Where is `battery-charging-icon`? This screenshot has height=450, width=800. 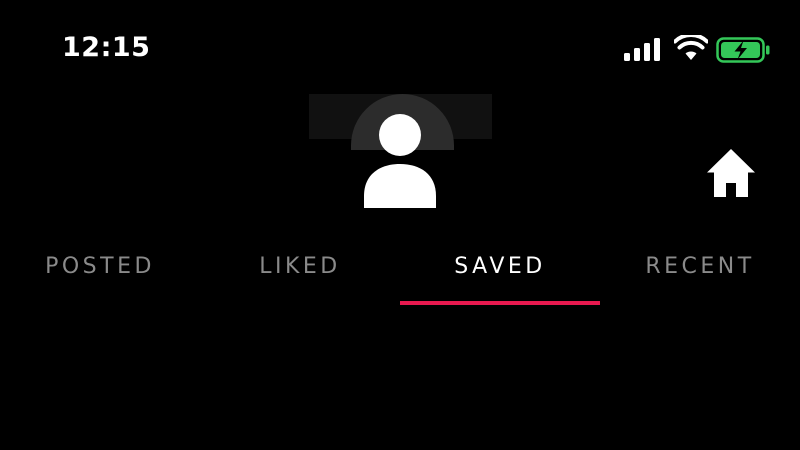
battery-charging-icon is located at coordinates (743, 50).